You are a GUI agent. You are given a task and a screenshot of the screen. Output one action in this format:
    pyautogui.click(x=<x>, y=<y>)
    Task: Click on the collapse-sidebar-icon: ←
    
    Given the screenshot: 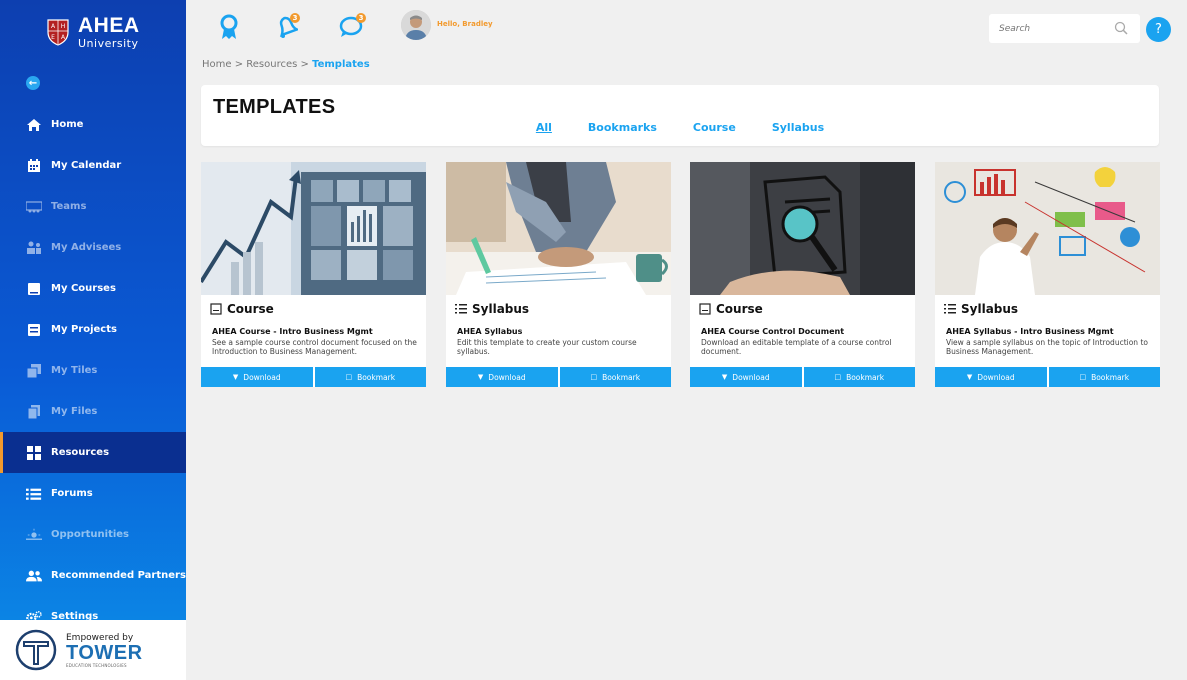 What is the action you would take?
    pyautogui.click(x=33, y=83)
    